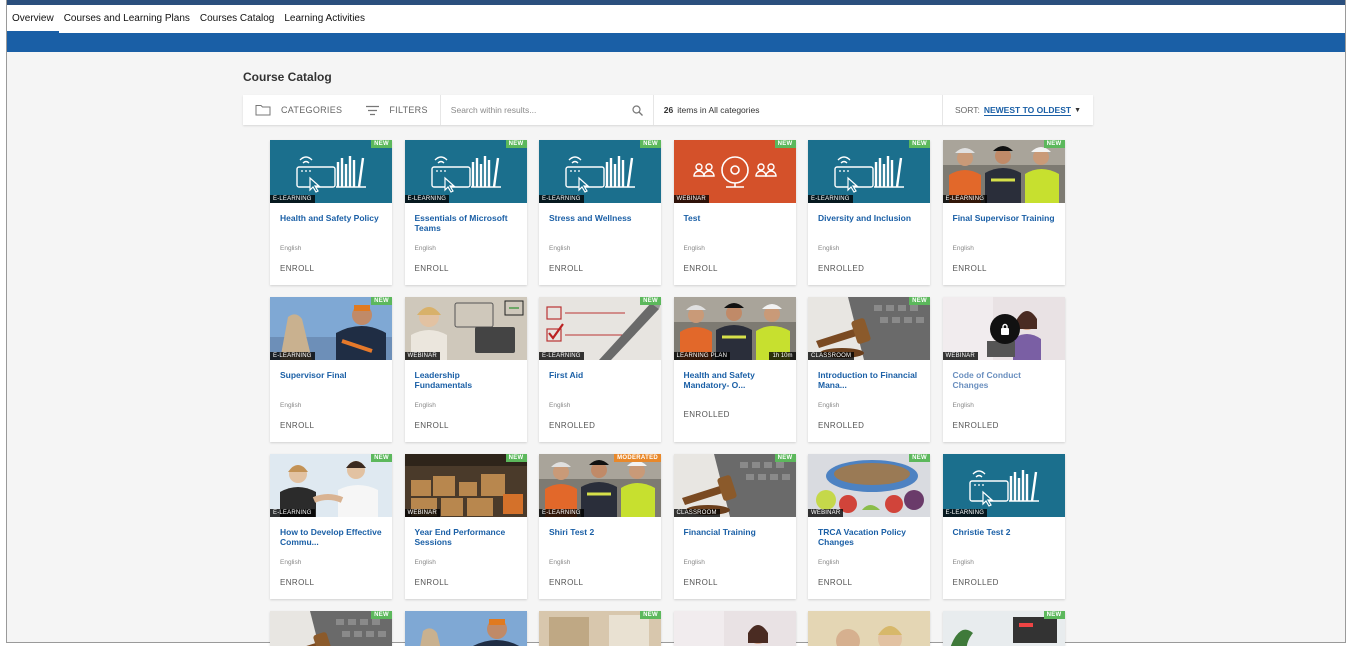 The width and height of the screenshot is (1350, 646). What do you see at coordinates (33, 19) in the screenshot?
I see `tab-overview: Overview` at bounding box center [33, 19].